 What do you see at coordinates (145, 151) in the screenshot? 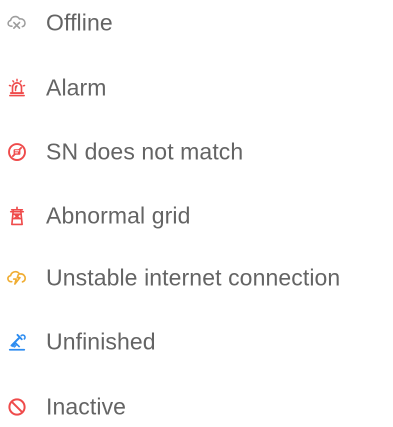
I see `legend-label-sn-does-not-match: SN does not match` at bounding box center [145, 151].